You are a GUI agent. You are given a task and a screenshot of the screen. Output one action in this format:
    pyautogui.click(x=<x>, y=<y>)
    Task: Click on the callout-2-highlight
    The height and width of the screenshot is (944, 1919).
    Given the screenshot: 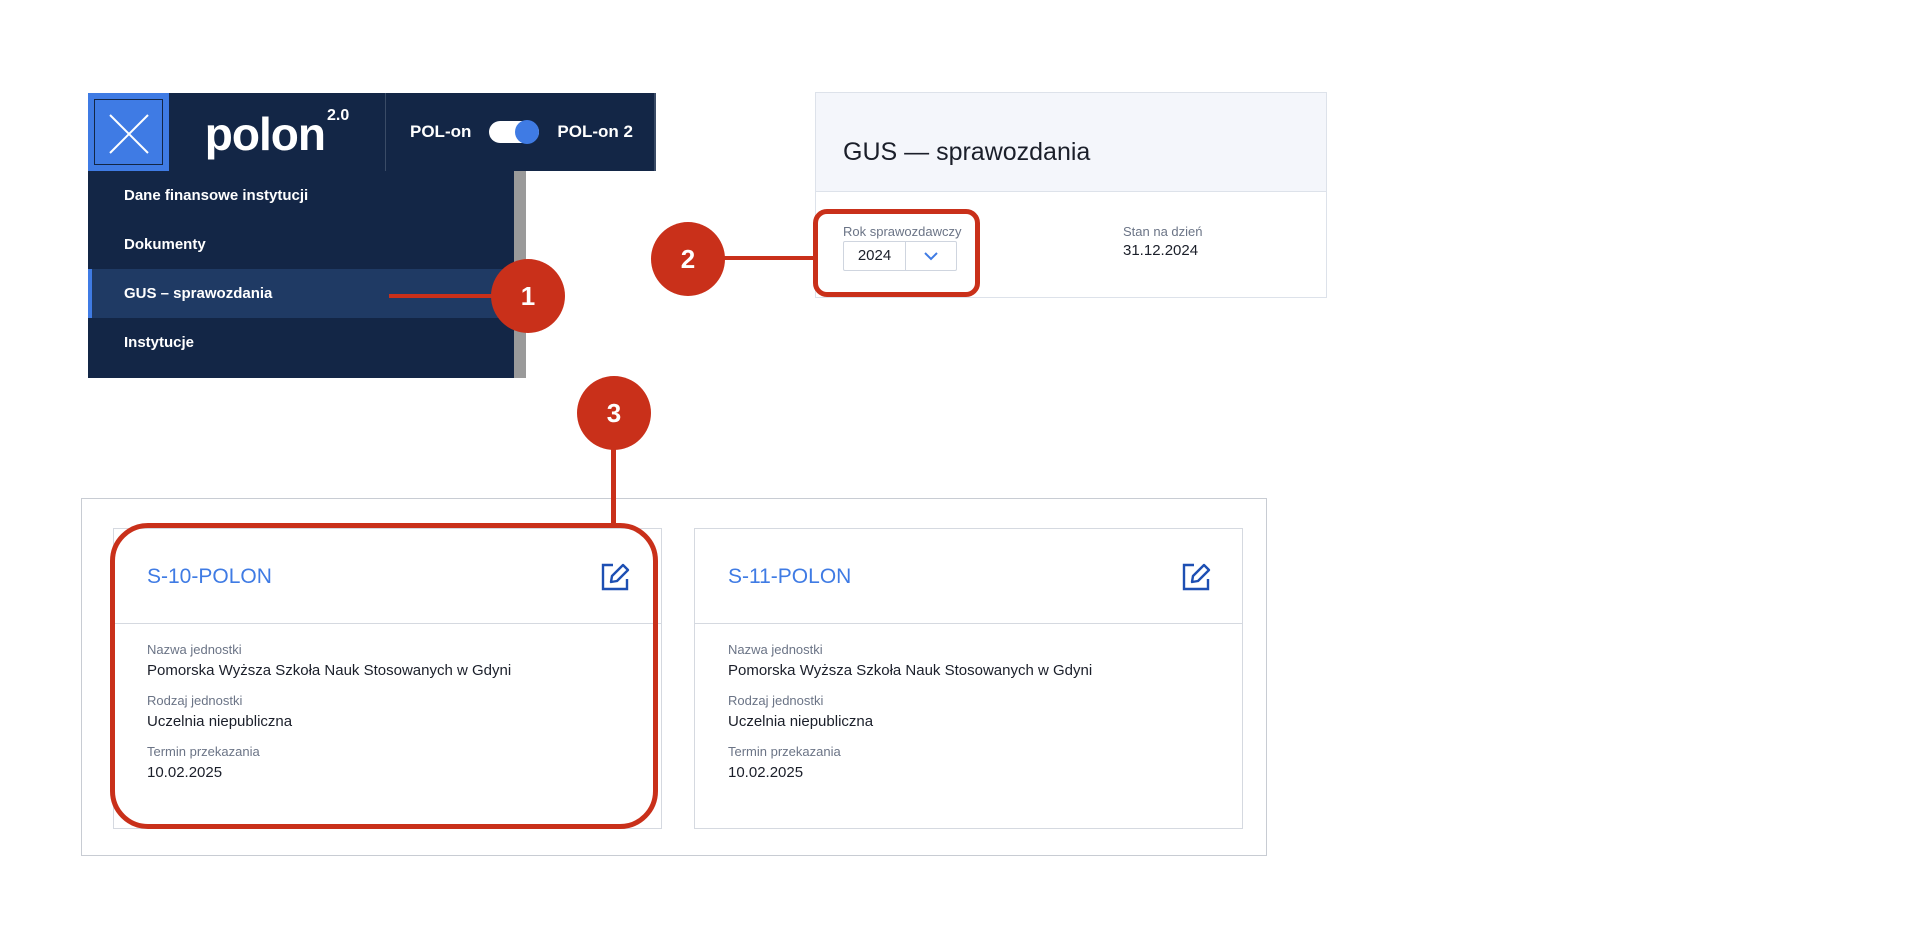 What is the action you would take?
    pyautogui.click(x=896, y=253)
    